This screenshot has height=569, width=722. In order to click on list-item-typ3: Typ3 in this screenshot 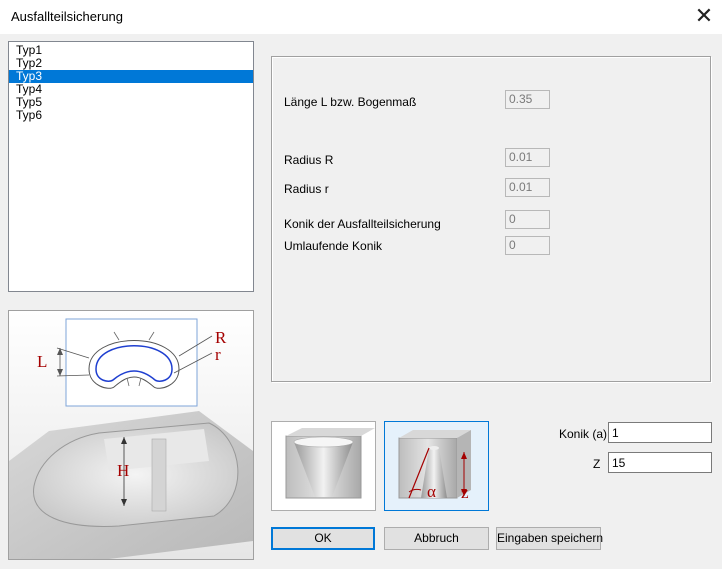, I will do `click(131, 76)`.